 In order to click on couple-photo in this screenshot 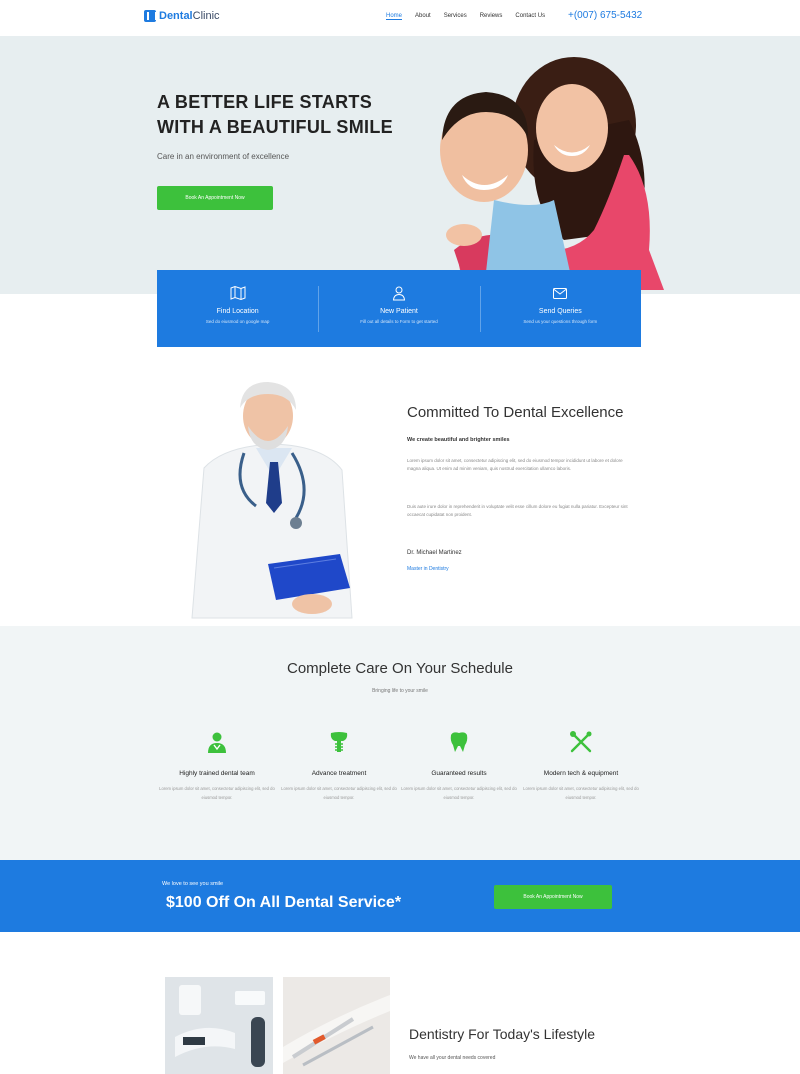, I will do `click(552, 173)`.